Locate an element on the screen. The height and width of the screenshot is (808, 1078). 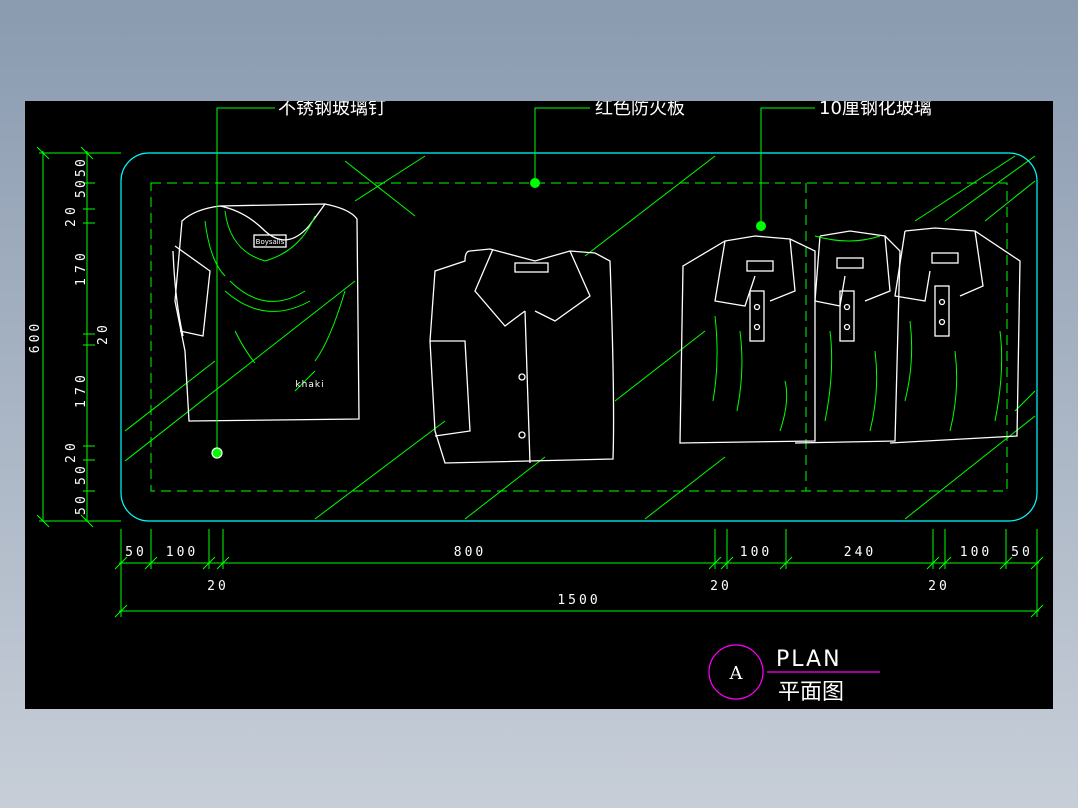
dim-left-11: 1 is located at coordinates (81, 402).